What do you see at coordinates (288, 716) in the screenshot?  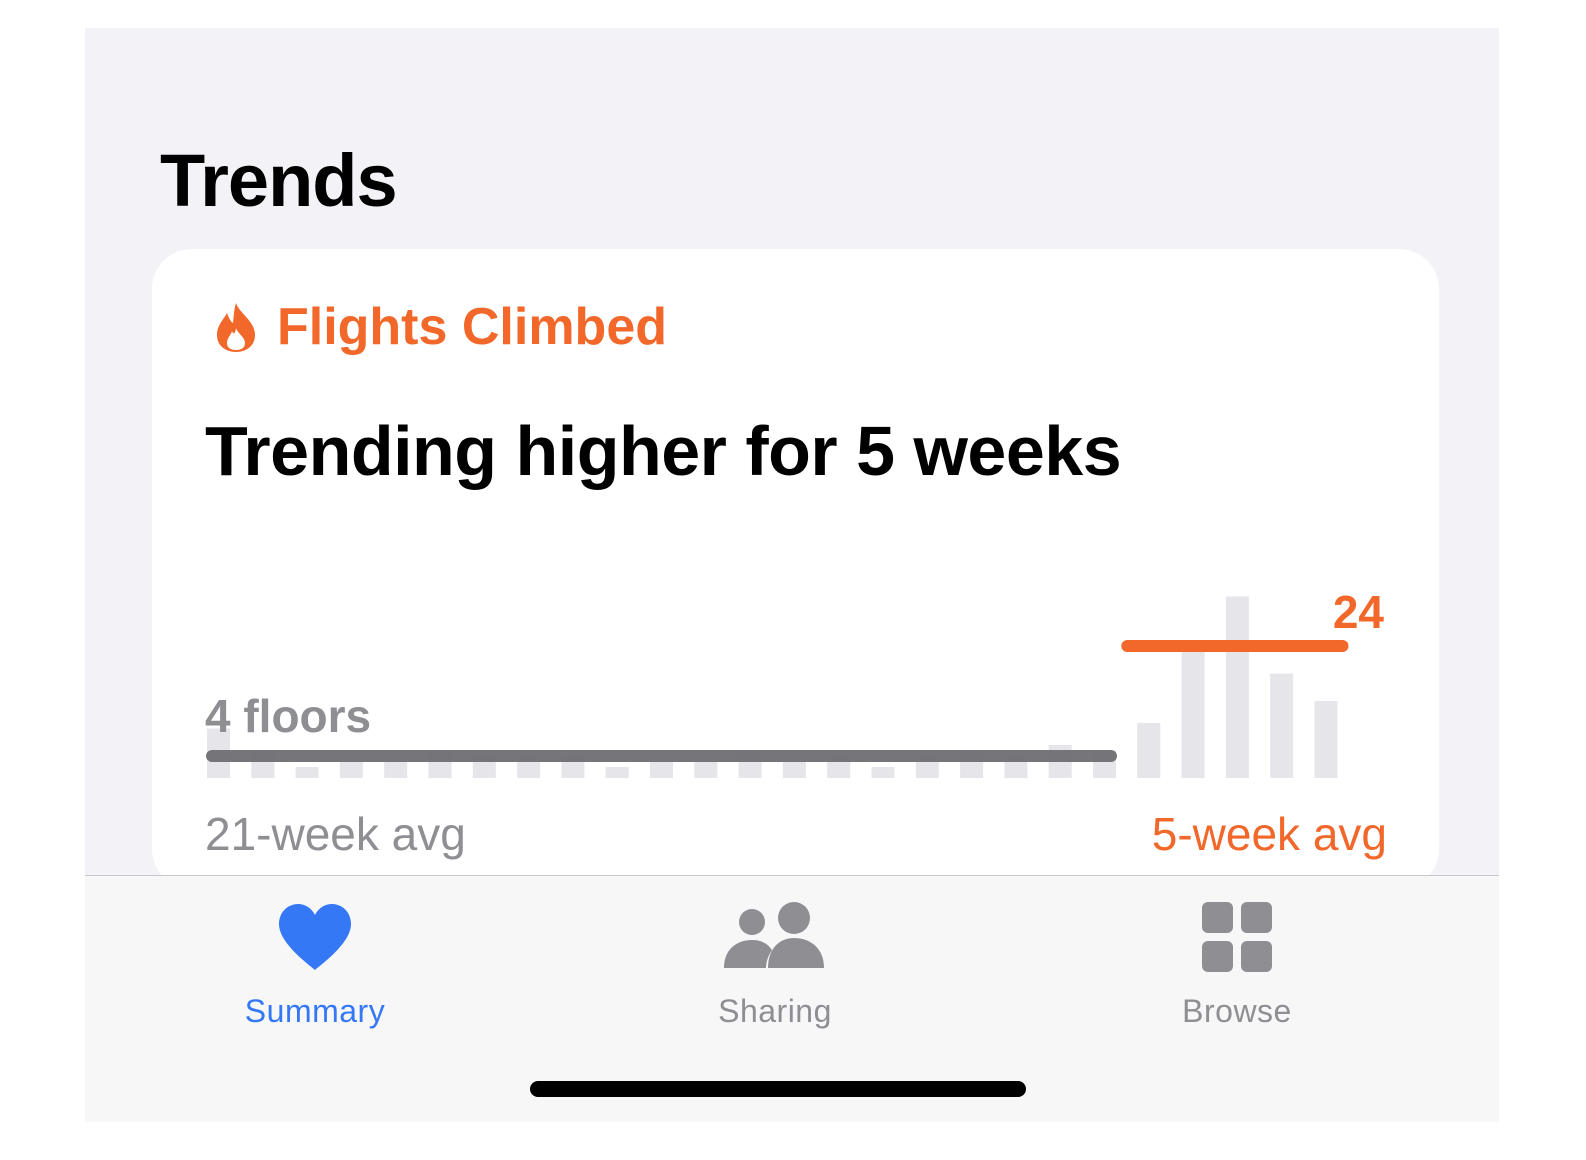 I see `past-average-value: 4 floors` at bounding box center [288, 716].